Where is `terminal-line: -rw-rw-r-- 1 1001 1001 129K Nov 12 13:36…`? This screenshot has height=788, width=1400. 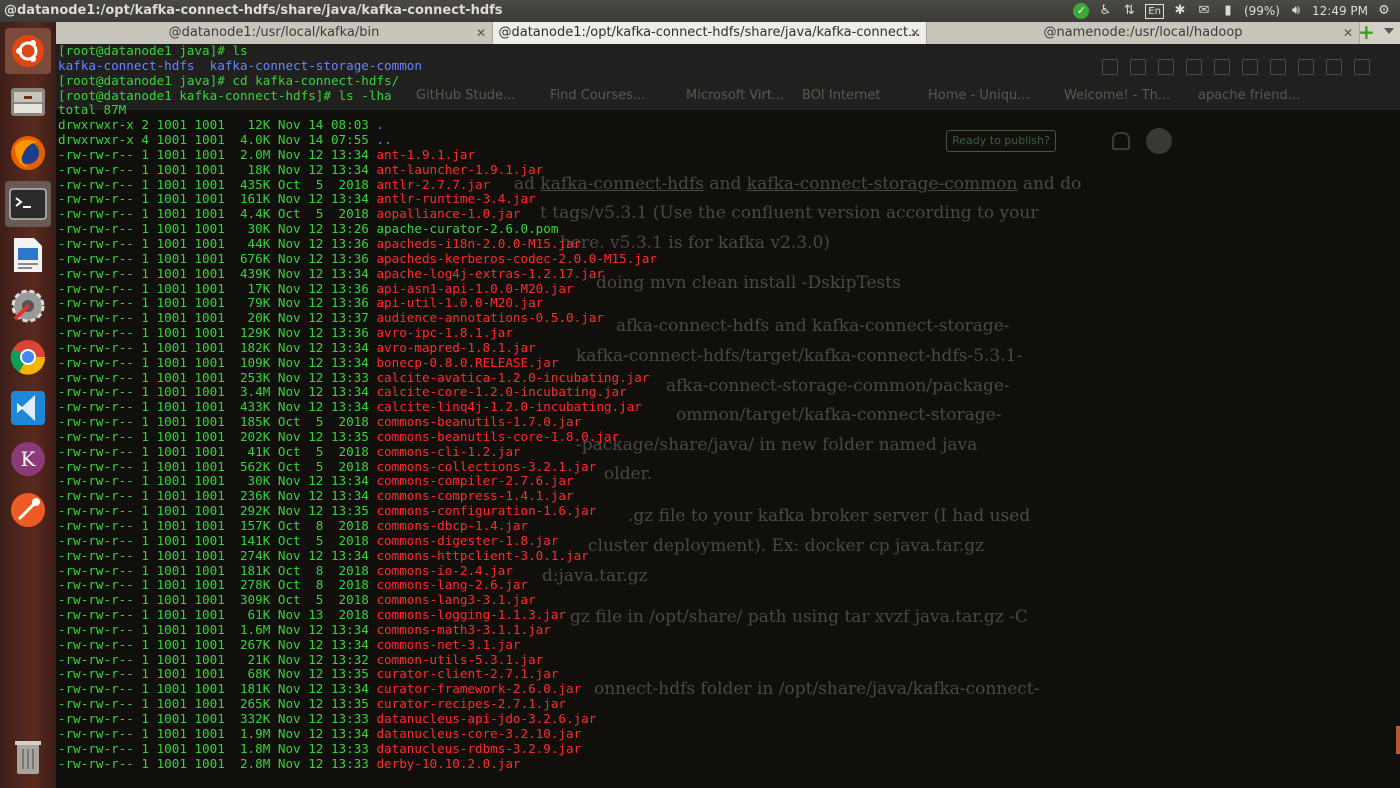 terminal-line: -rw-rw-r-- 1 1001 1001 129K Nov 12 13:36… is located at coordinates (285, 332).